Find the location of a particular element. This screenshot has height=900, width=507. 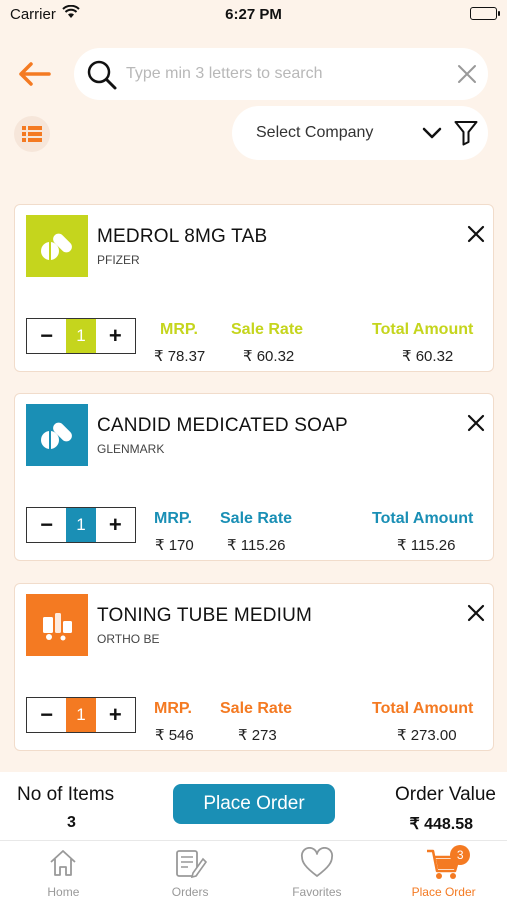

product-name: CANDID MEDICATED SOAP is located at coordinates (222, 425).